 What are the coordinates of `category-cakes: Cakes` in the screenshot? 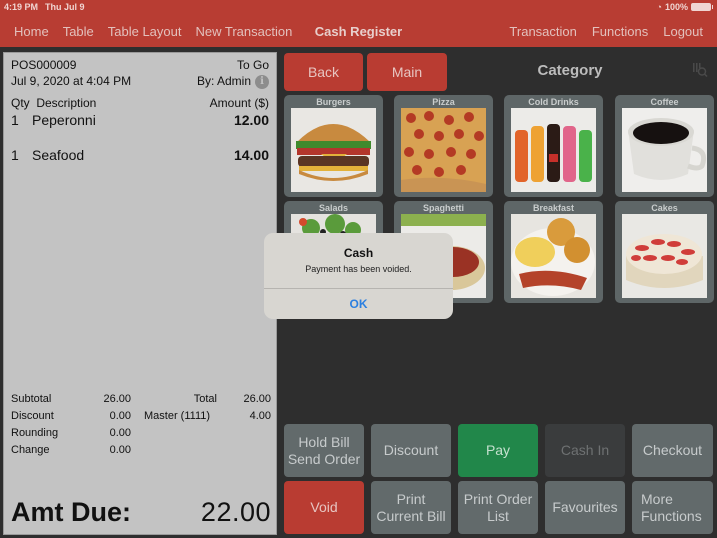 It's located at (664, 252).